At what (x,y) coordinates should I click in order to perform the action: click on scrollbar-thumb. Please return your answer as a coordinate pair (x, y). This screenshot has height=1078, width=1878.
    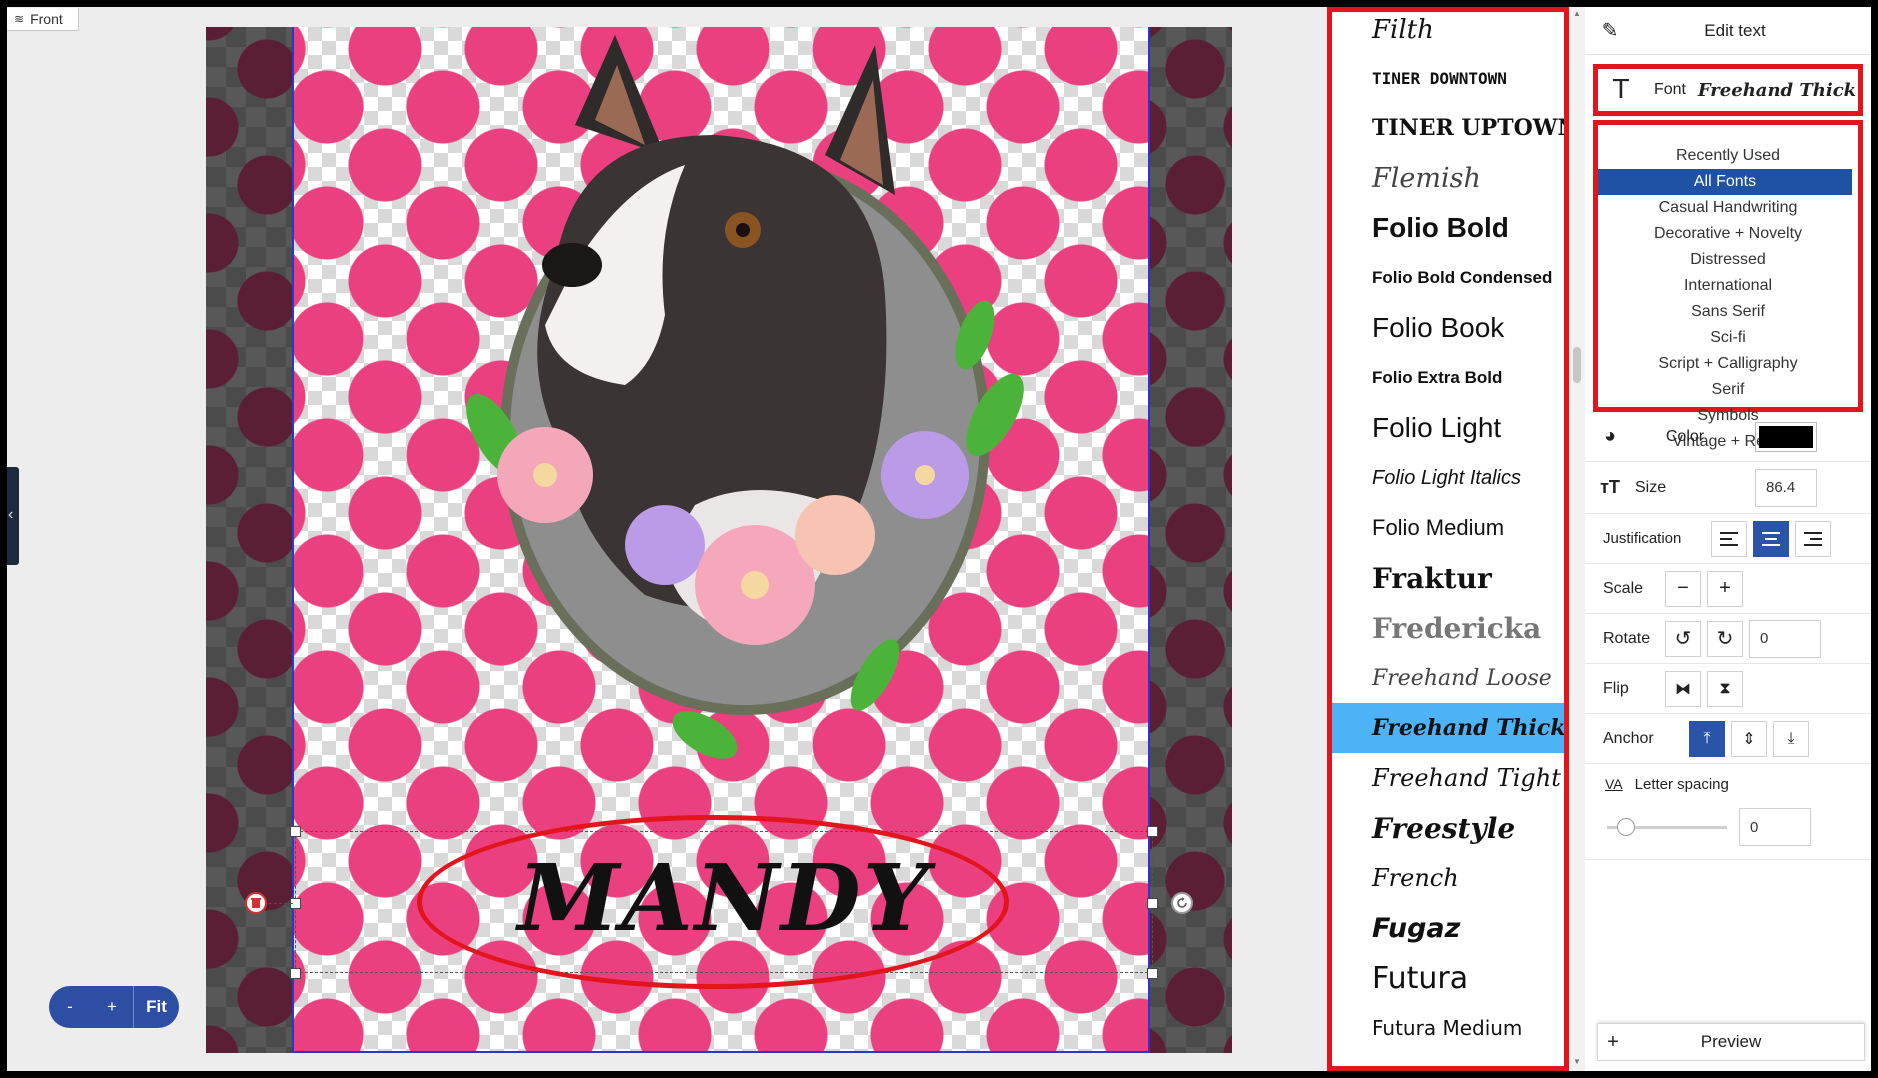
    Looking at the image, I should click on (1577, 365).